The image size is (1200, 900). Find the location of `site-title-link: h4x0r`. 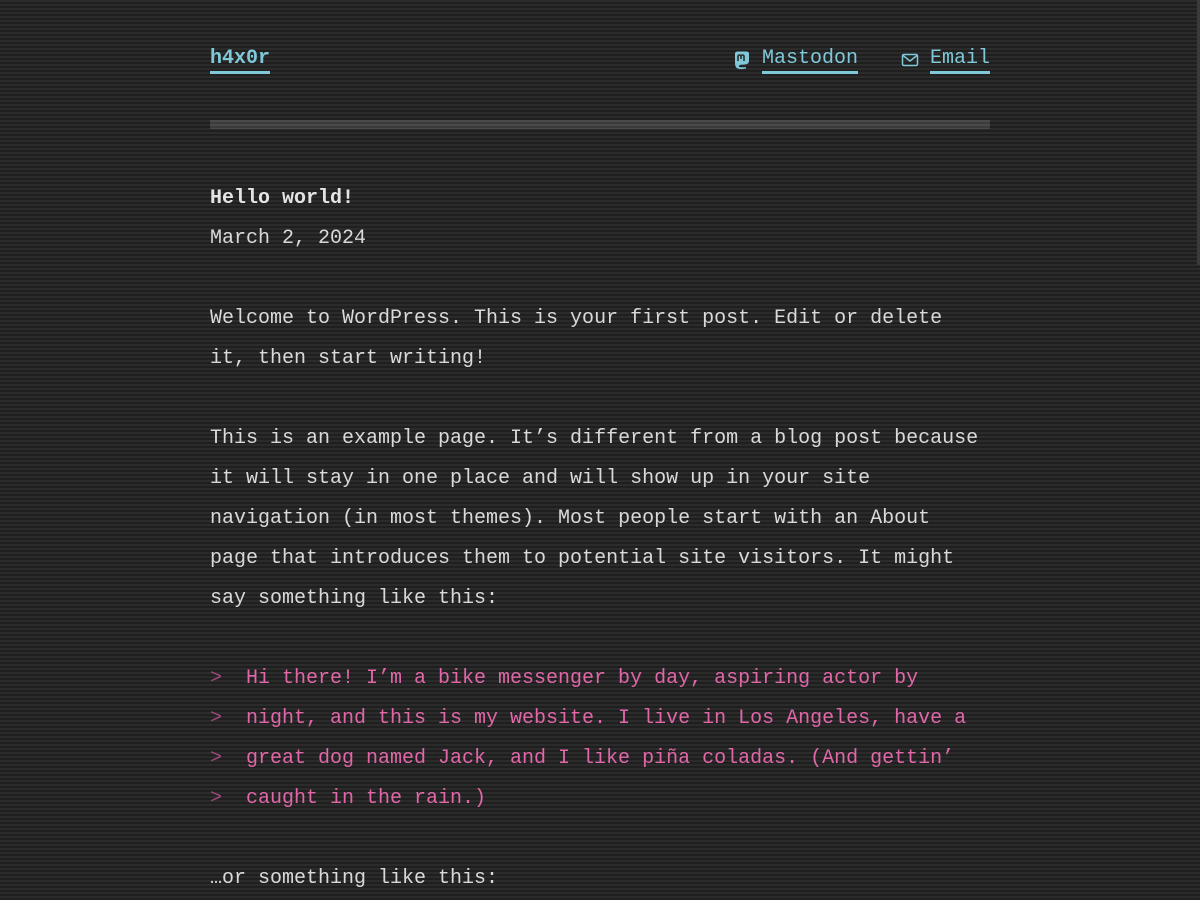

site-title-link: h4x0r is located at coordinates (240, 60).